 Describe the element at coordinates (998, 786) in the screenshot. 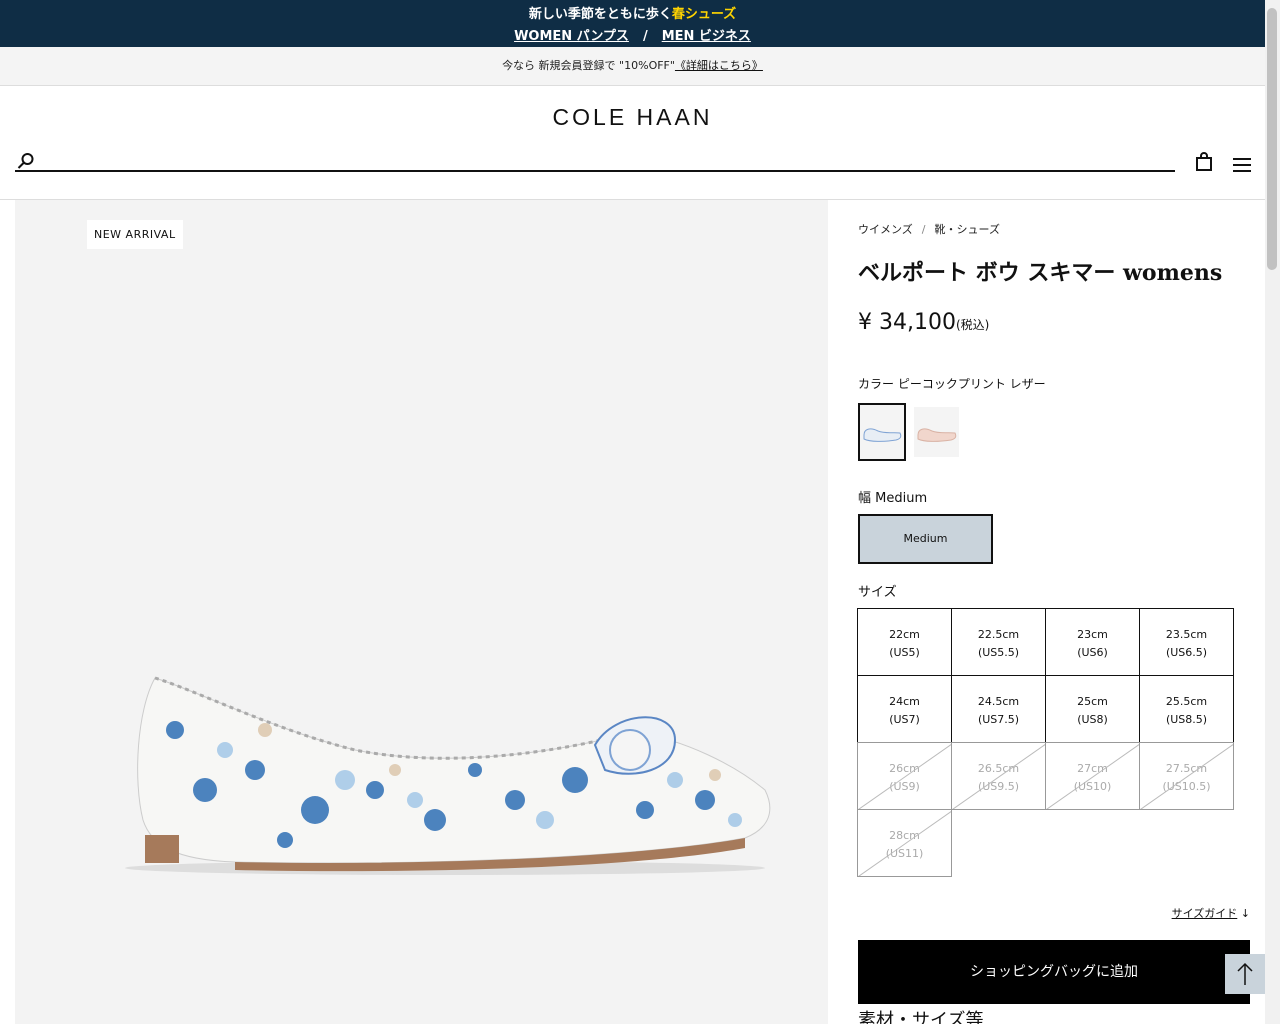

I see `size-us: (US9.5)` at that location.